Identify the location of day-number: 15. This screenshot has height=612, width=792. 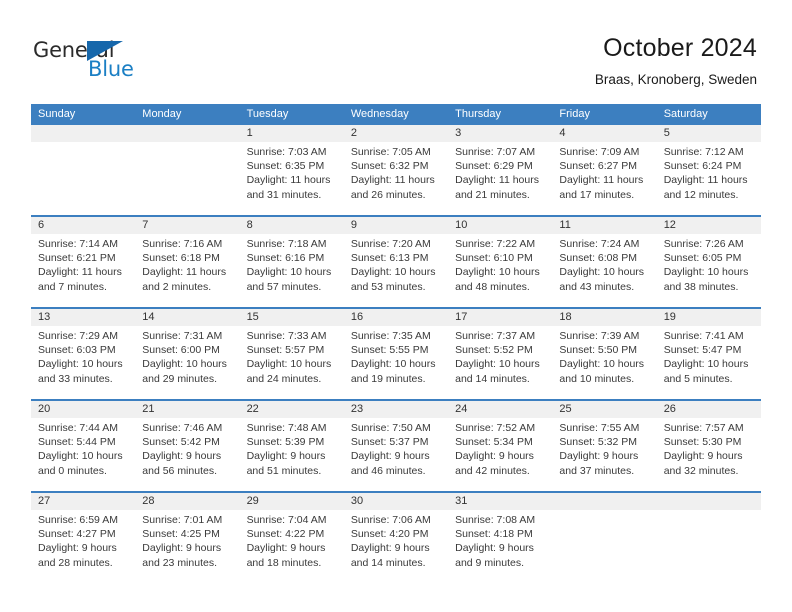
(292, 317).